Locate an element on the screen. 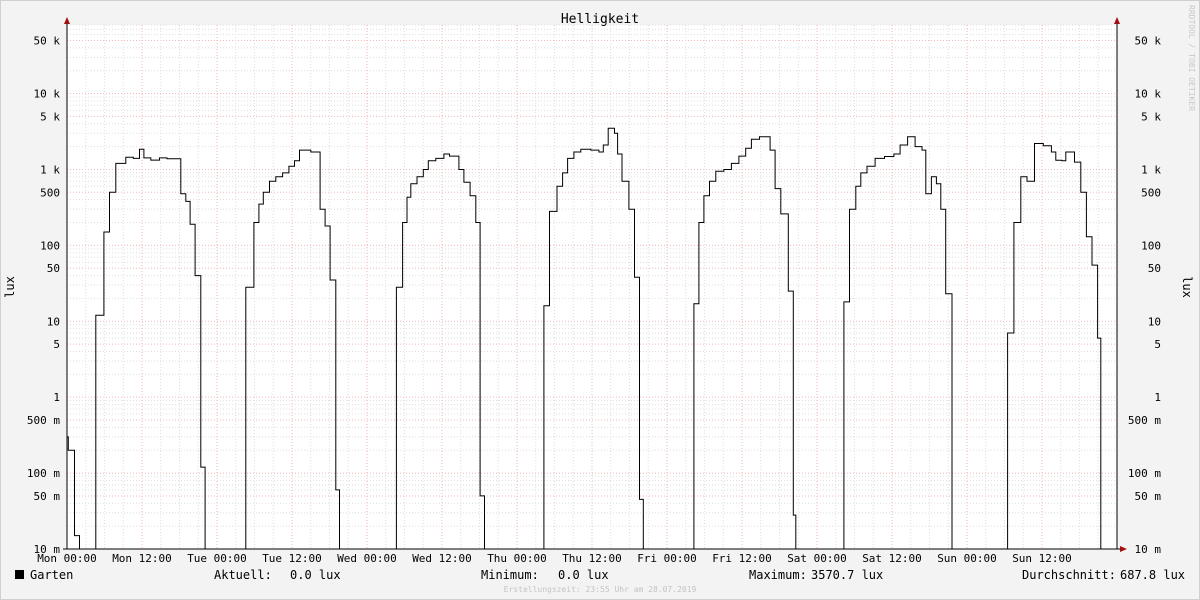 The width and height of the screenshot is (1200, 600). y-tick-label-left: 100 is located at coordinates (50, 245).